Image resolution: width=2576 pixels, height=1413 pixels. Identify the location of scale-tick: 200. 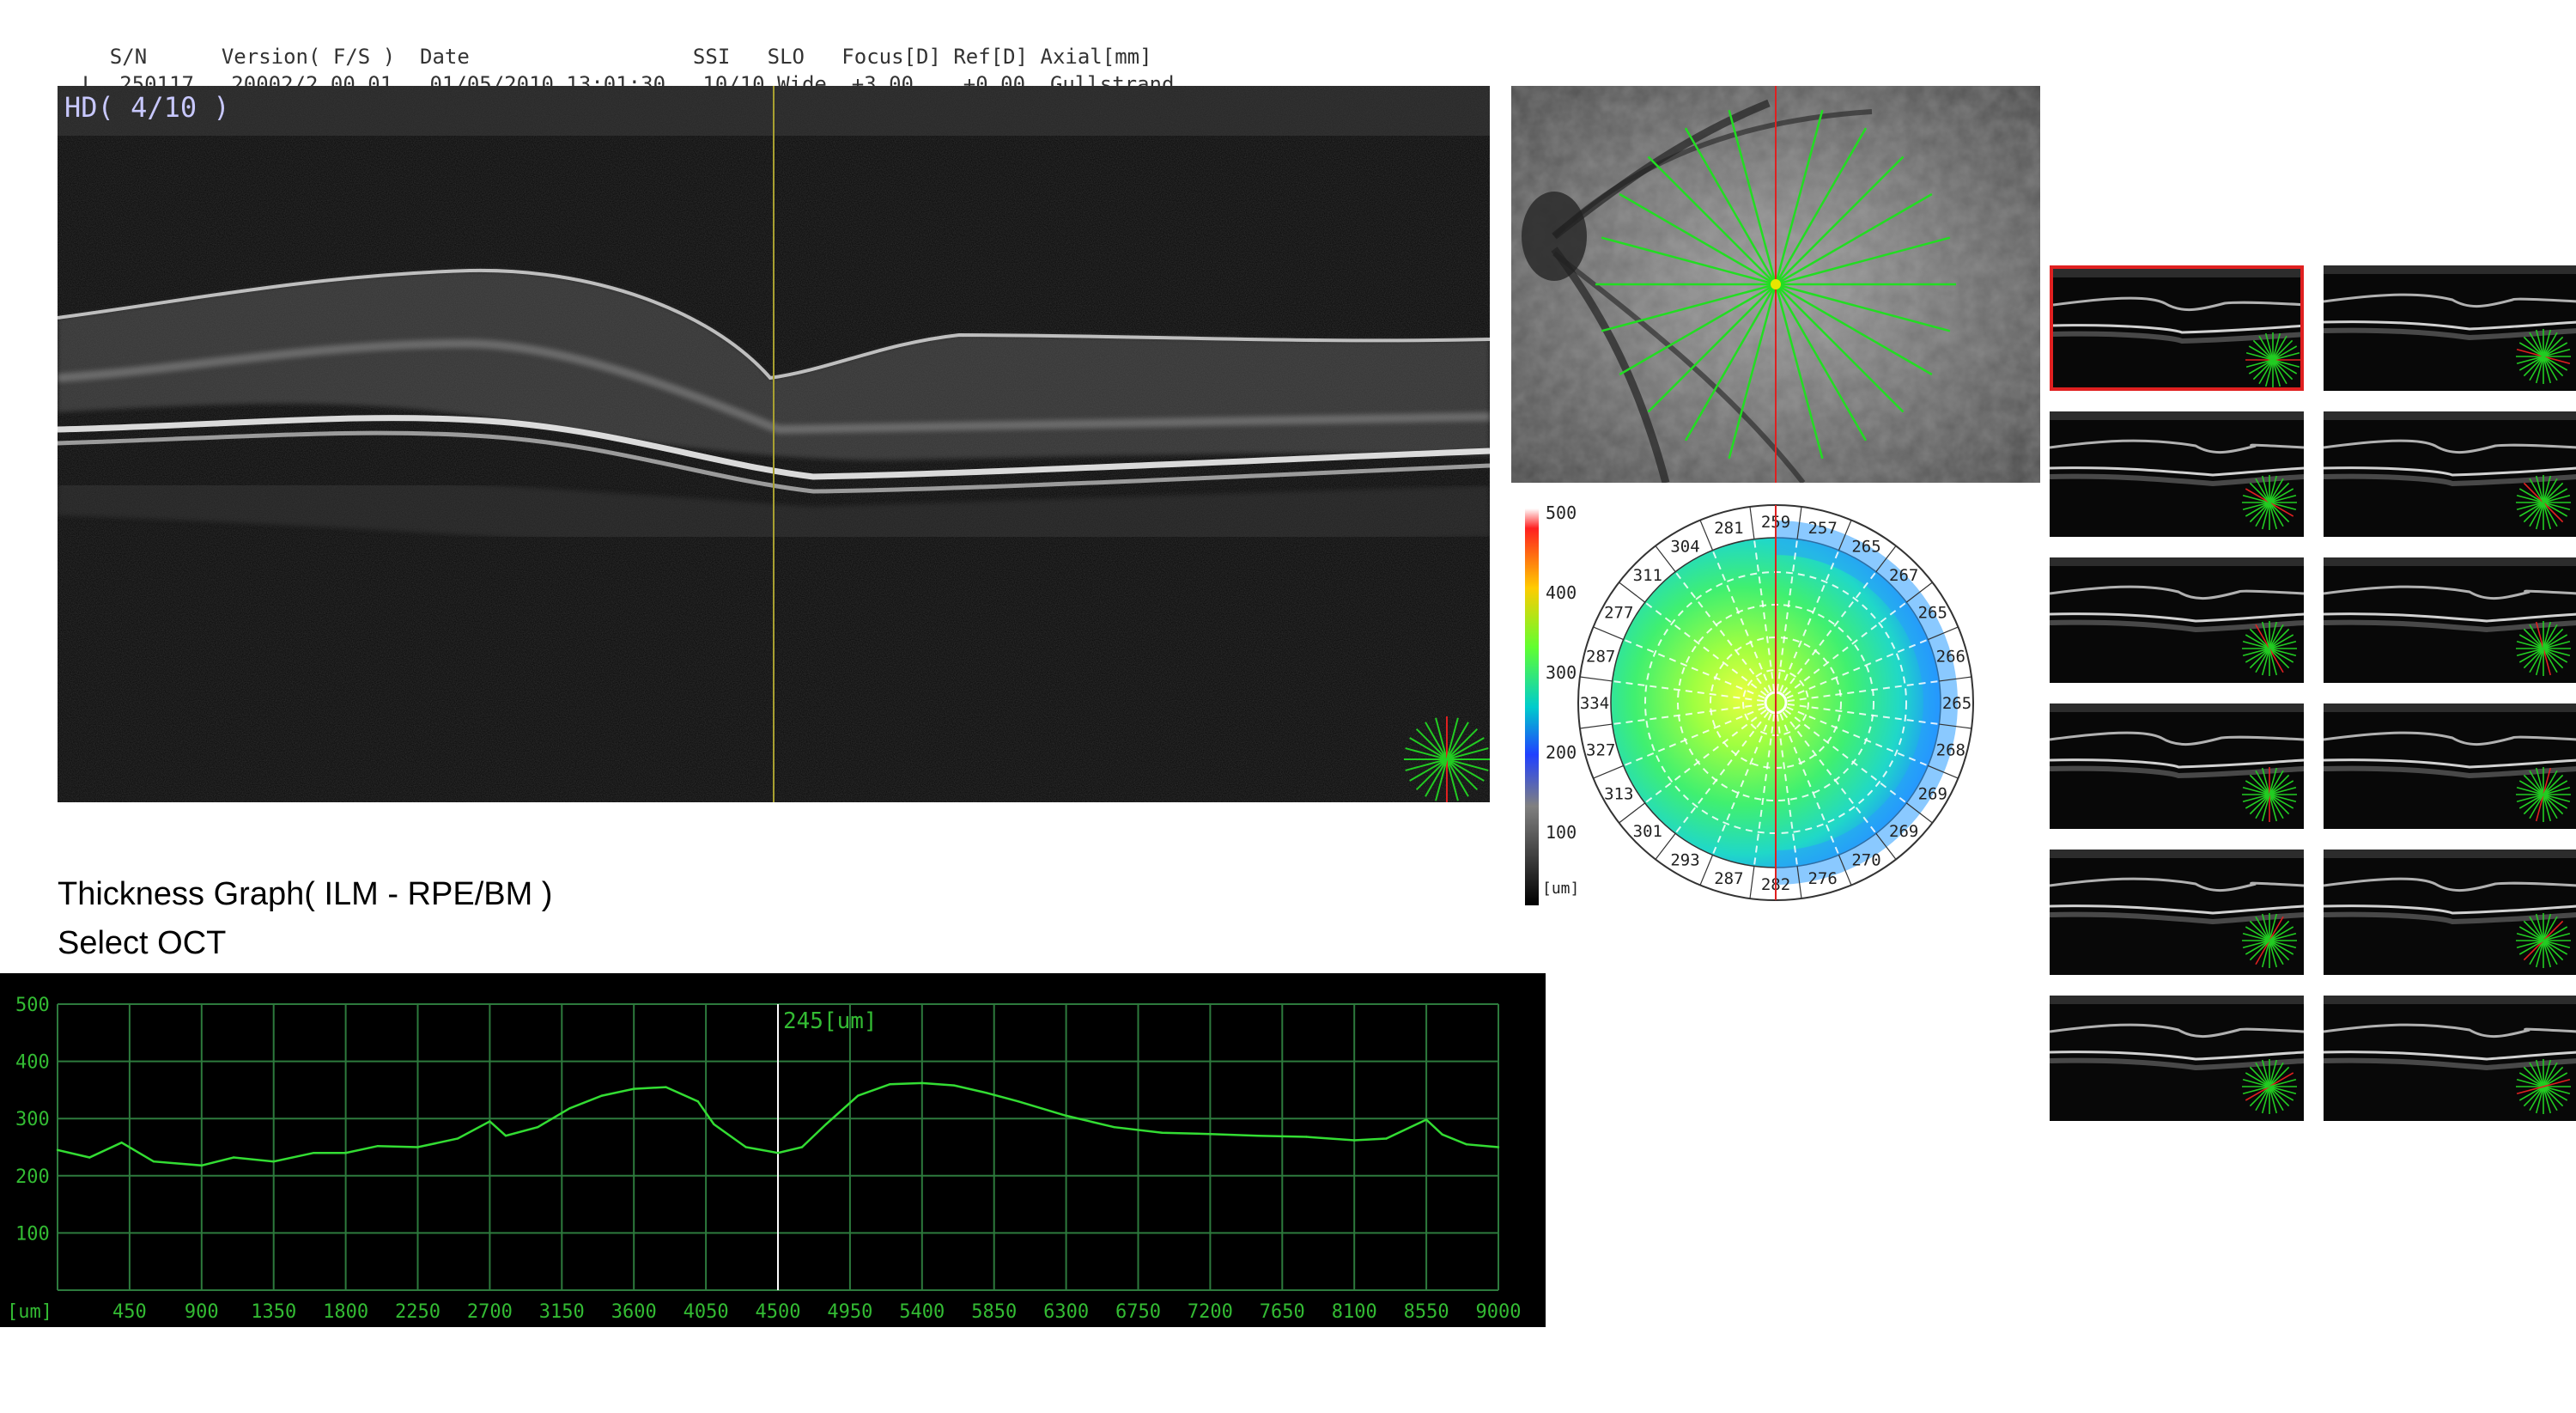
(1561, 753).